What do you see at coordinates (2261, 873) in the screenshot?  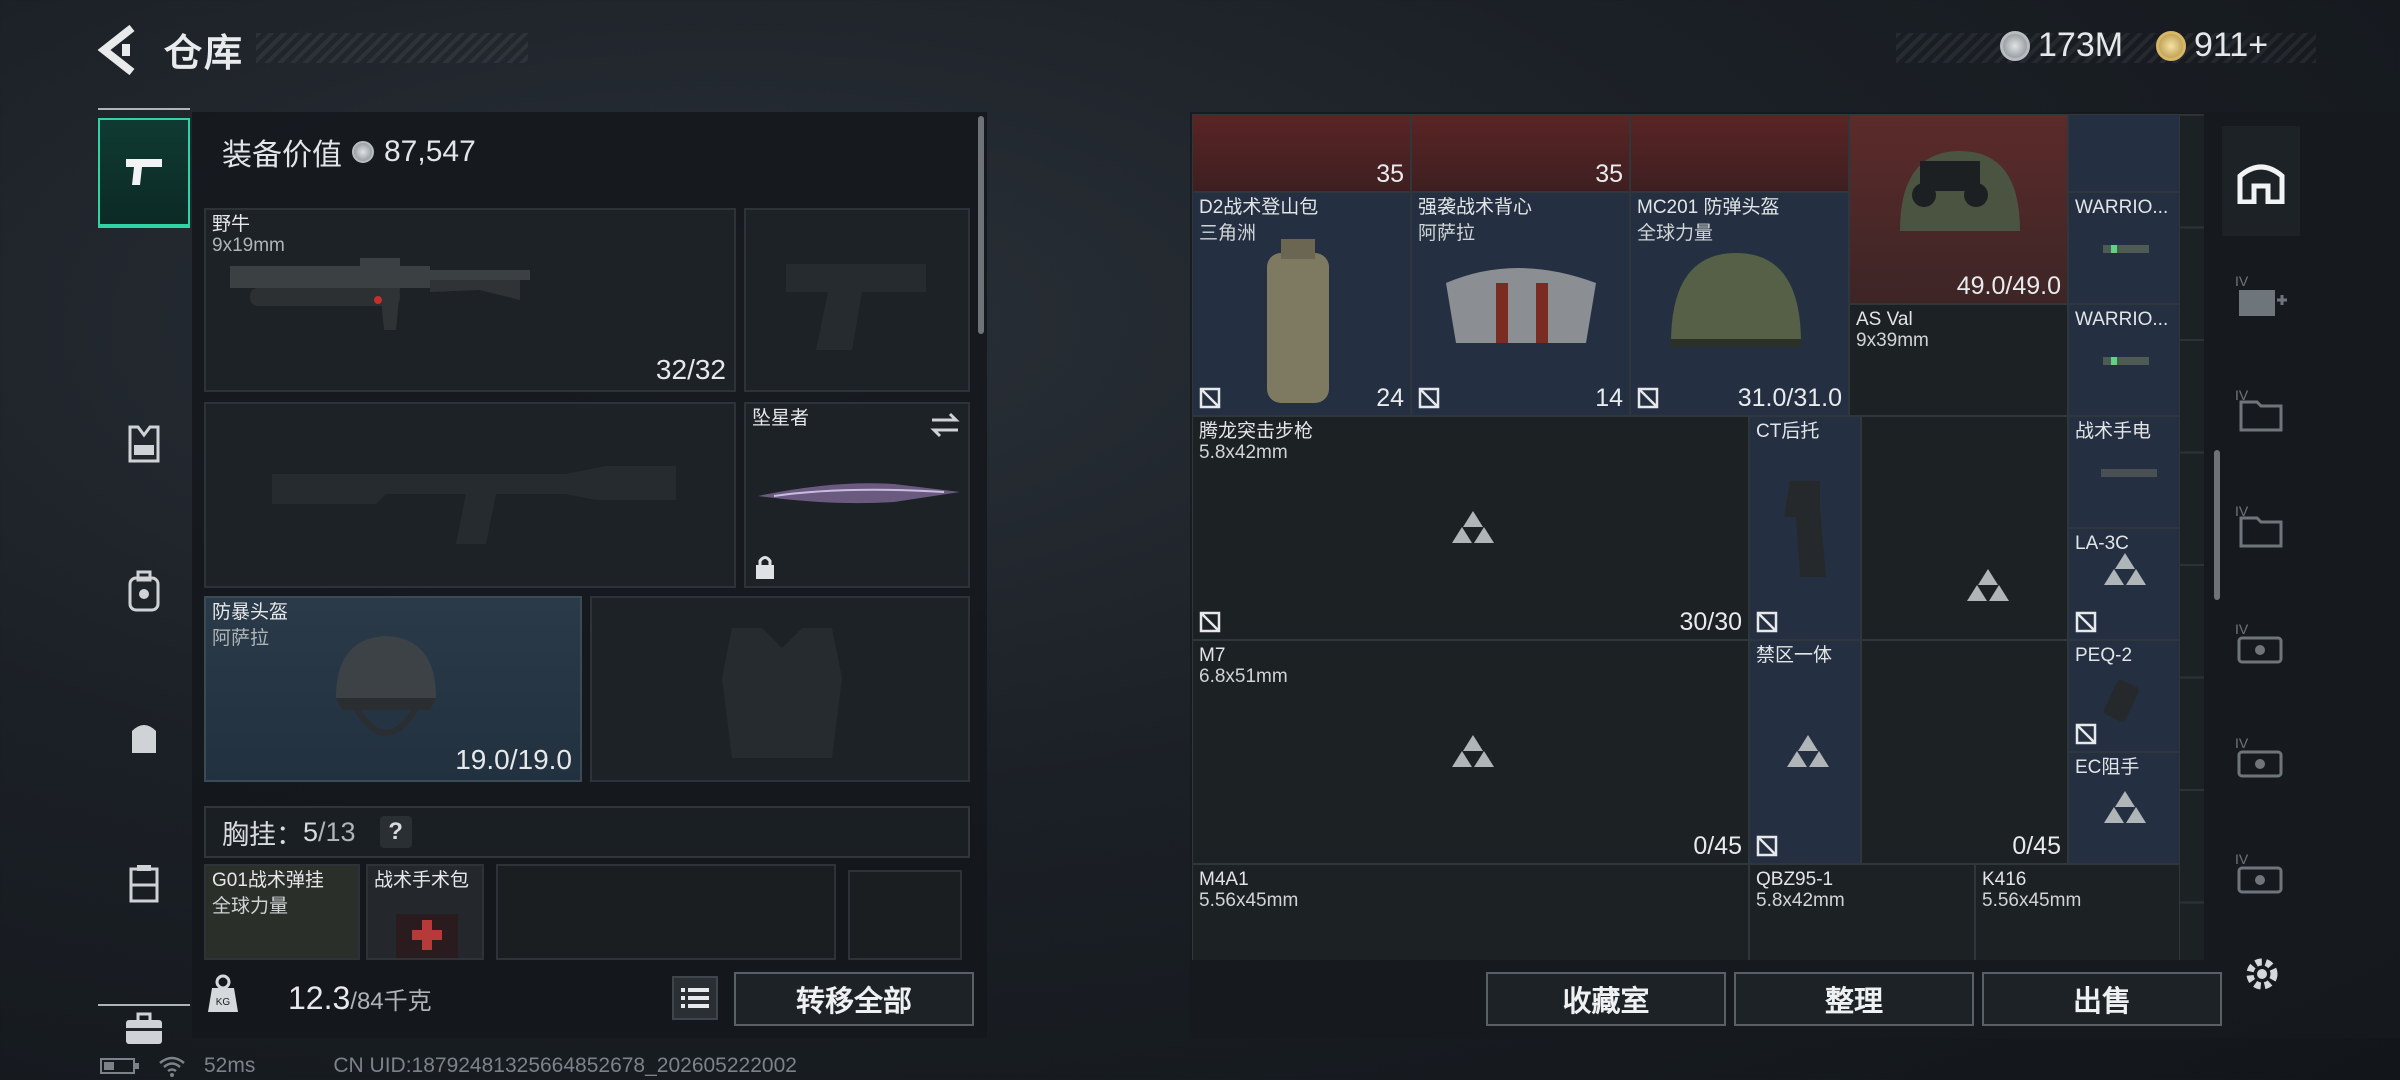 I see `tab-storage-6: IV` at bounding box center [2261, 873].